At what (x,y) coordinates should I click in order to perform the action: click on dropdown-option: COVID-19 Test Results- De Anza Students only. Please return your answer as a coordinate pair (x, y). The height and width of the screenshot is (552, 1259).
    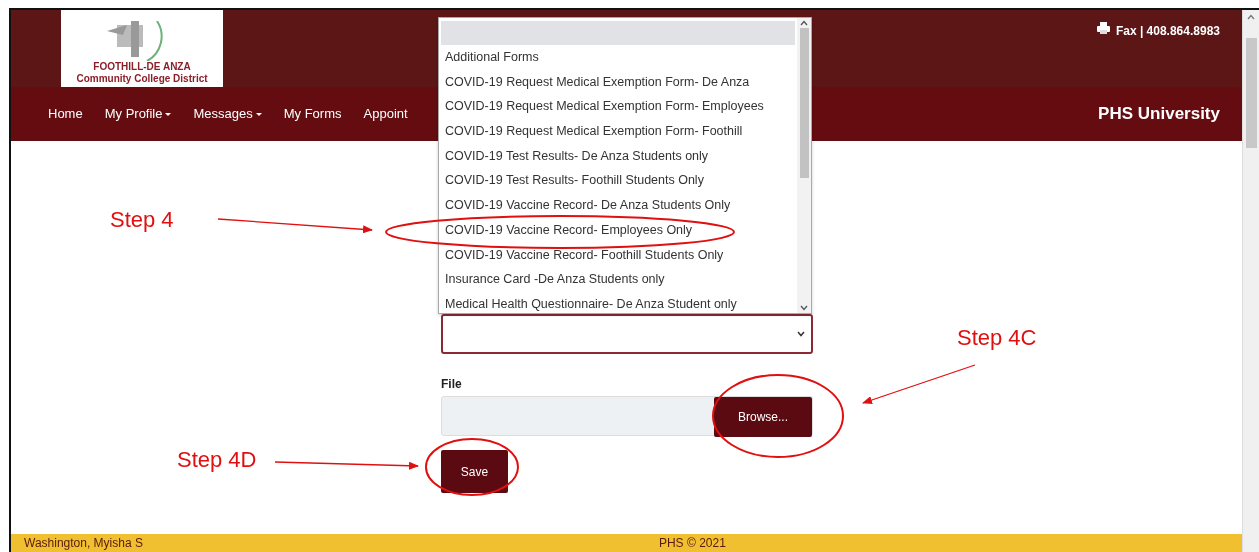
    Looking at the image, I should click on (618, 156).